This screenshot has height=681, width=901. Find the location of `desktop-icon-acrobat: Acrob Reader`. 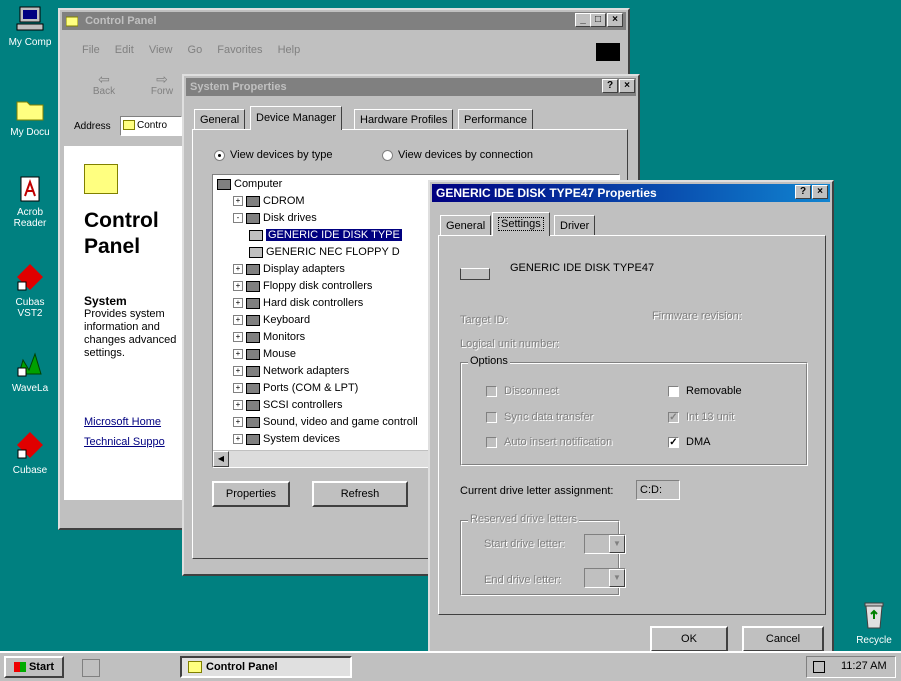

desktop-icon-acrobat: Acrob Reader is located at coordinates (30, 202).